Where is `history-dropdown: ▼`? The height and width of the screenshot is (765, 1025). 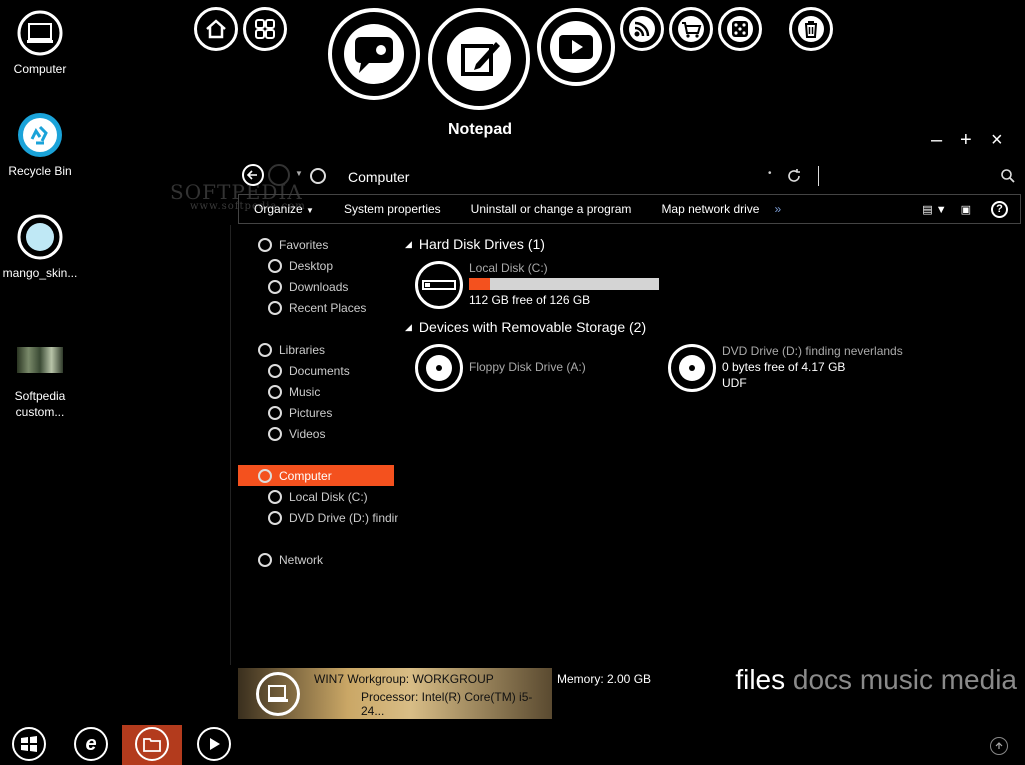
history-dropdown: ▼ is located at coordinates (299, 173).